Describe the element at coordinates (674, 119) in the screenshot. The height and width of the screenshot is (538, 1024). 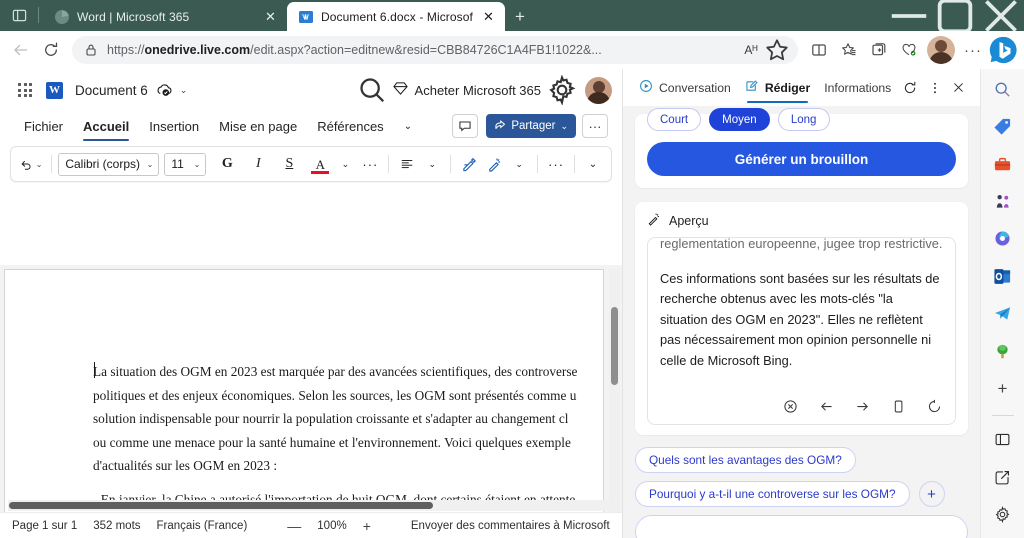
I see `length-chip-court: Court` at that location.